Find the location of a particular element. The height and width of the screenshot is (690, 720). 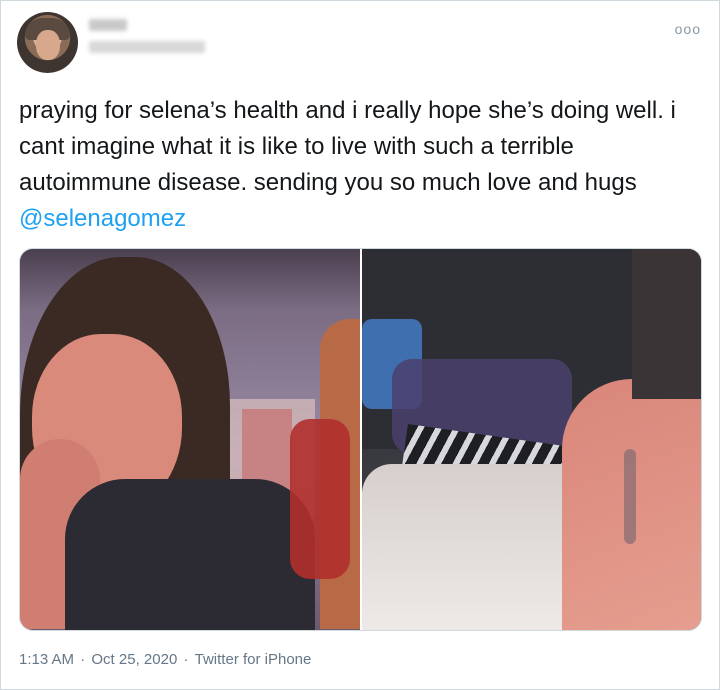

blurred-handle is located at coordinates (147, 47).